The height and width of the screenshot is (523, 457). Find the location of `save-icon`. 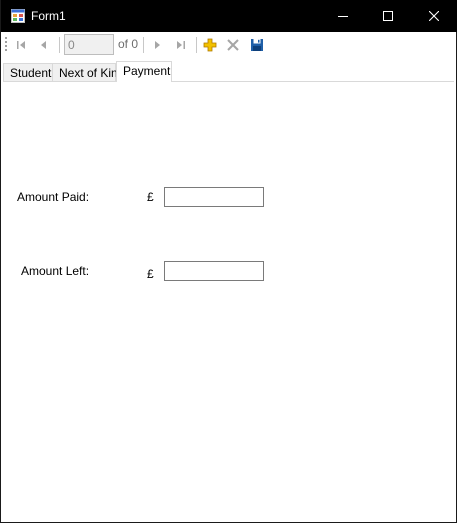

save-icon is located at coordinates (257, 45).